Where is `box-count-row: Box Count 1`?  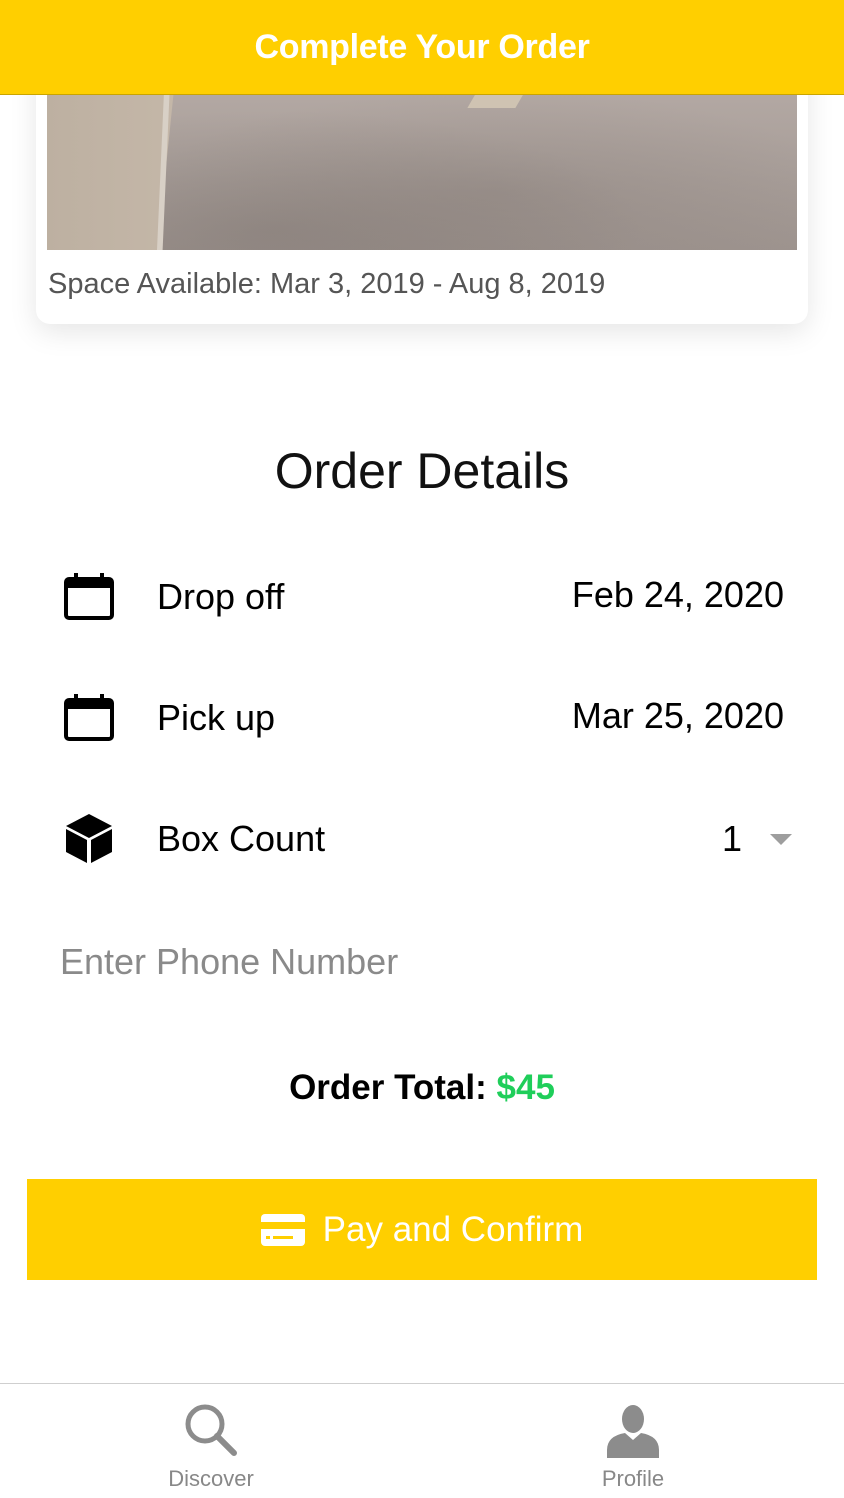
box-count-row: Box Count 1 is located at coordinates (422, 839).